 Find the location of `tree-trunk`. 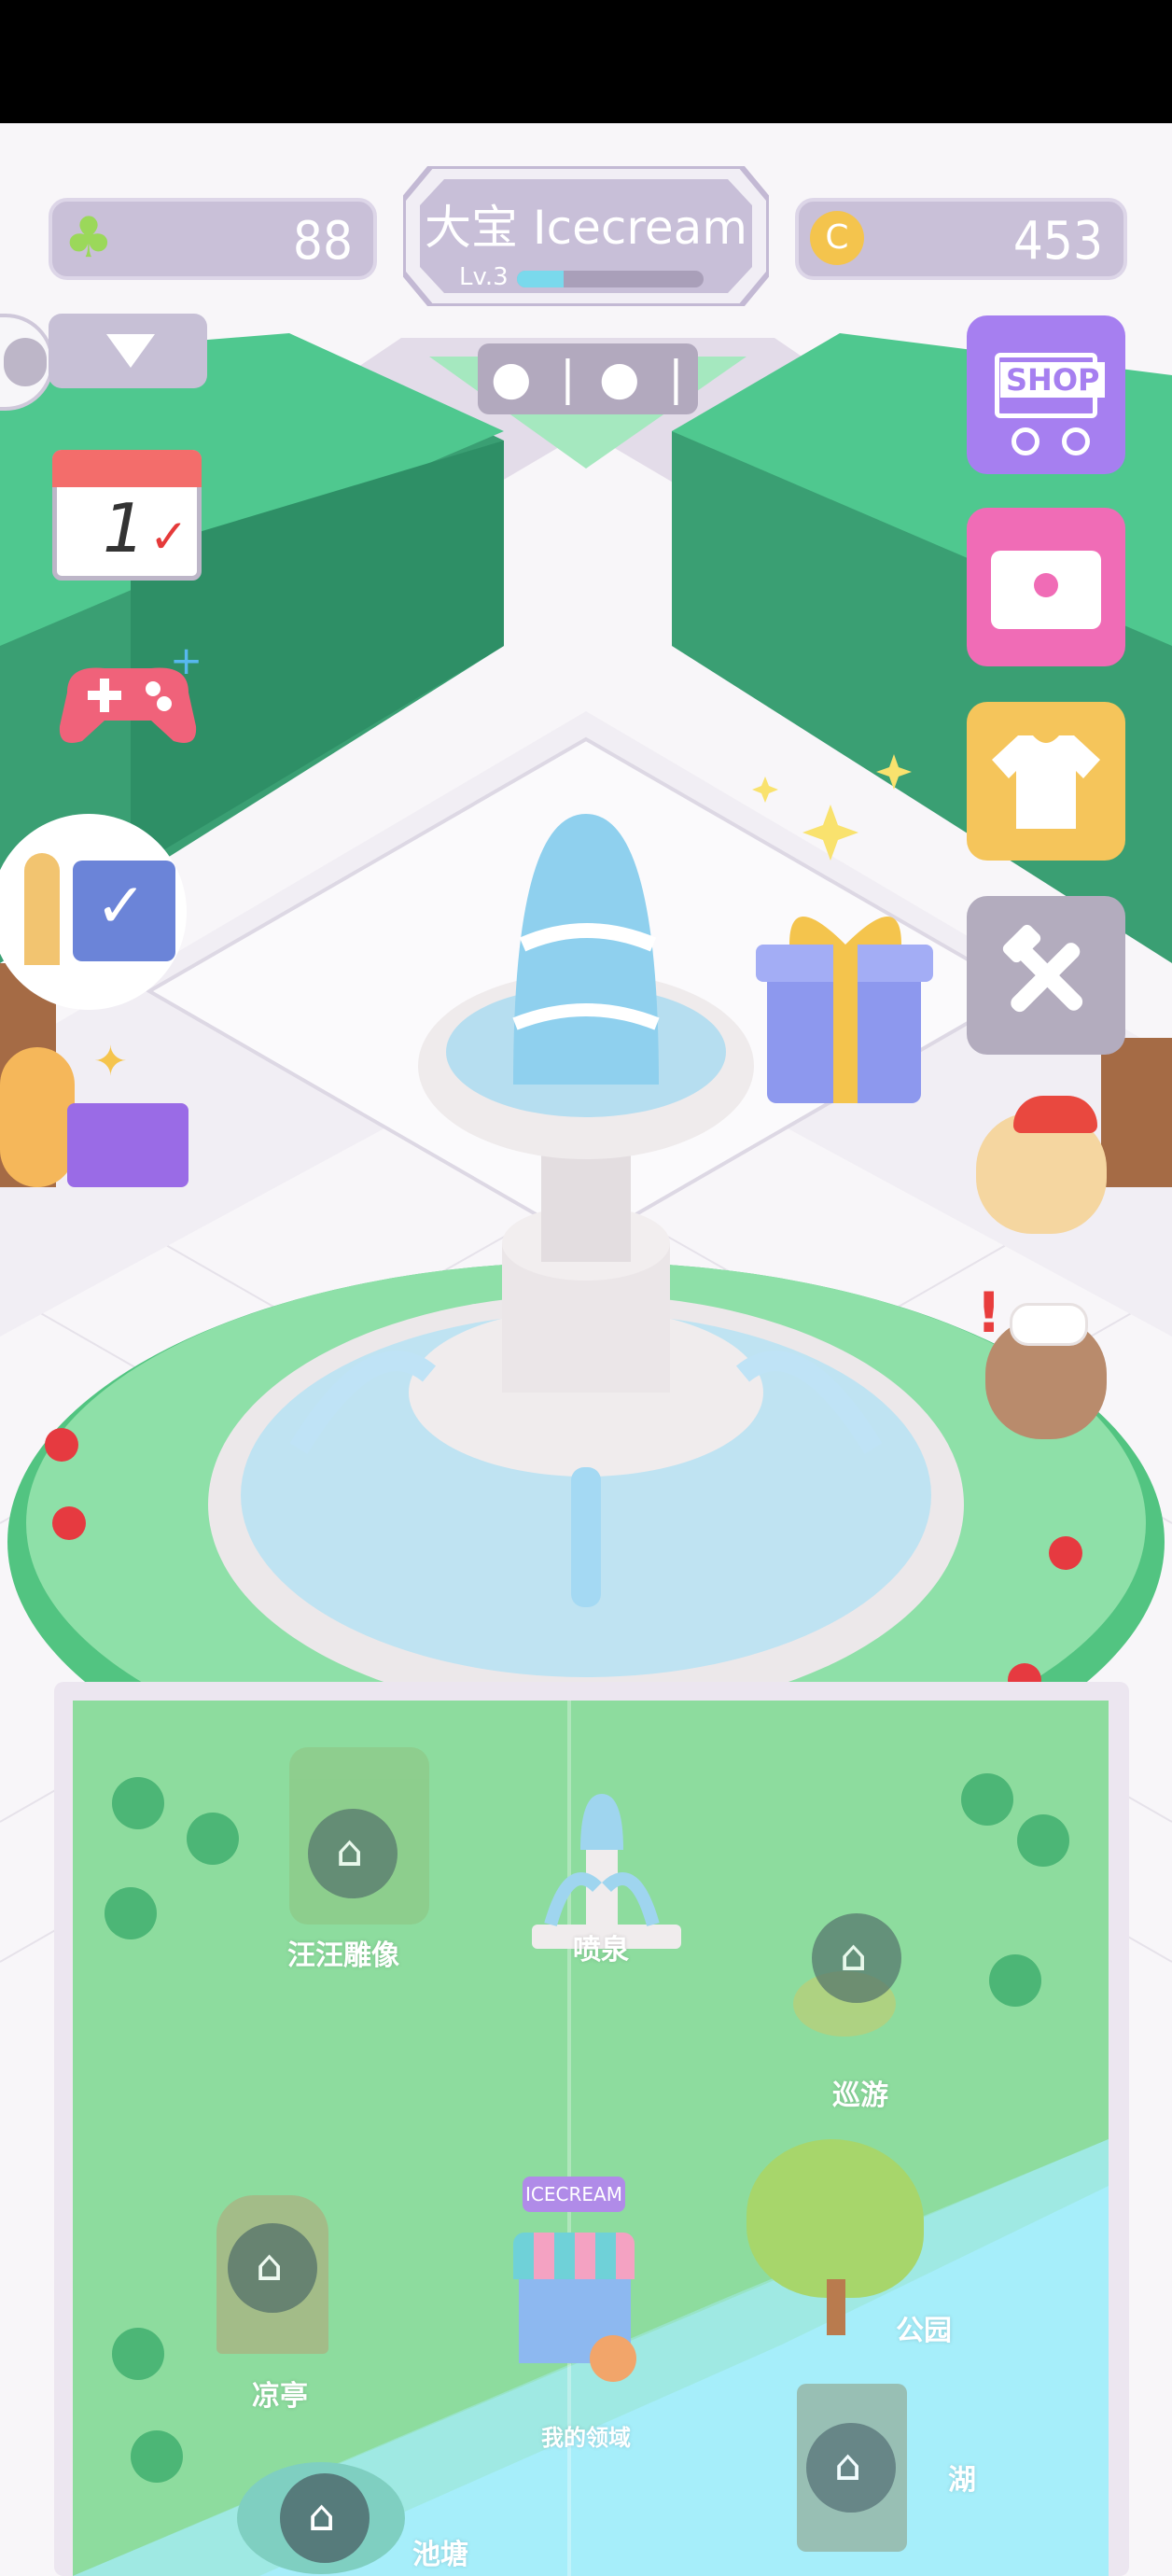

tree-trunk is located at coordinates (836, 2307).